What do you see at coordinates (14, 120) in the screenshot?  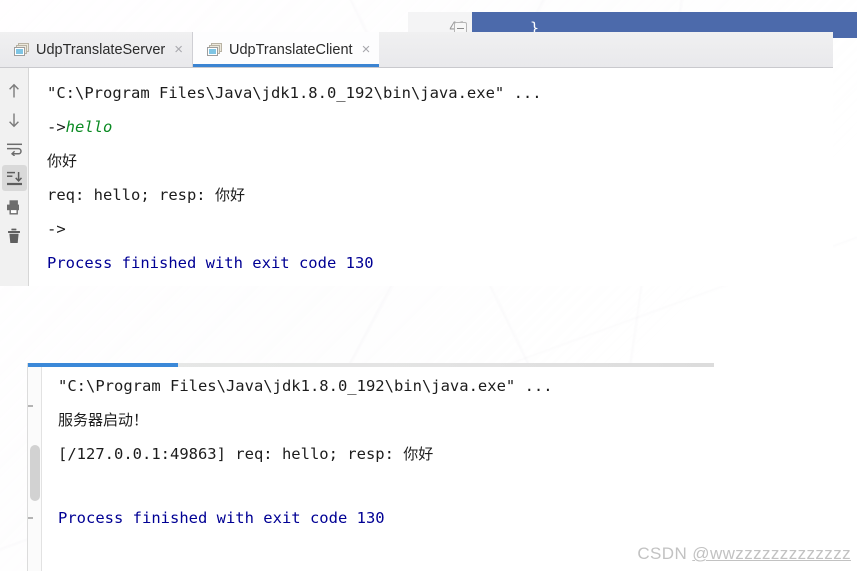 I see `down-arrow-icon` at bounding box center [14, 120].